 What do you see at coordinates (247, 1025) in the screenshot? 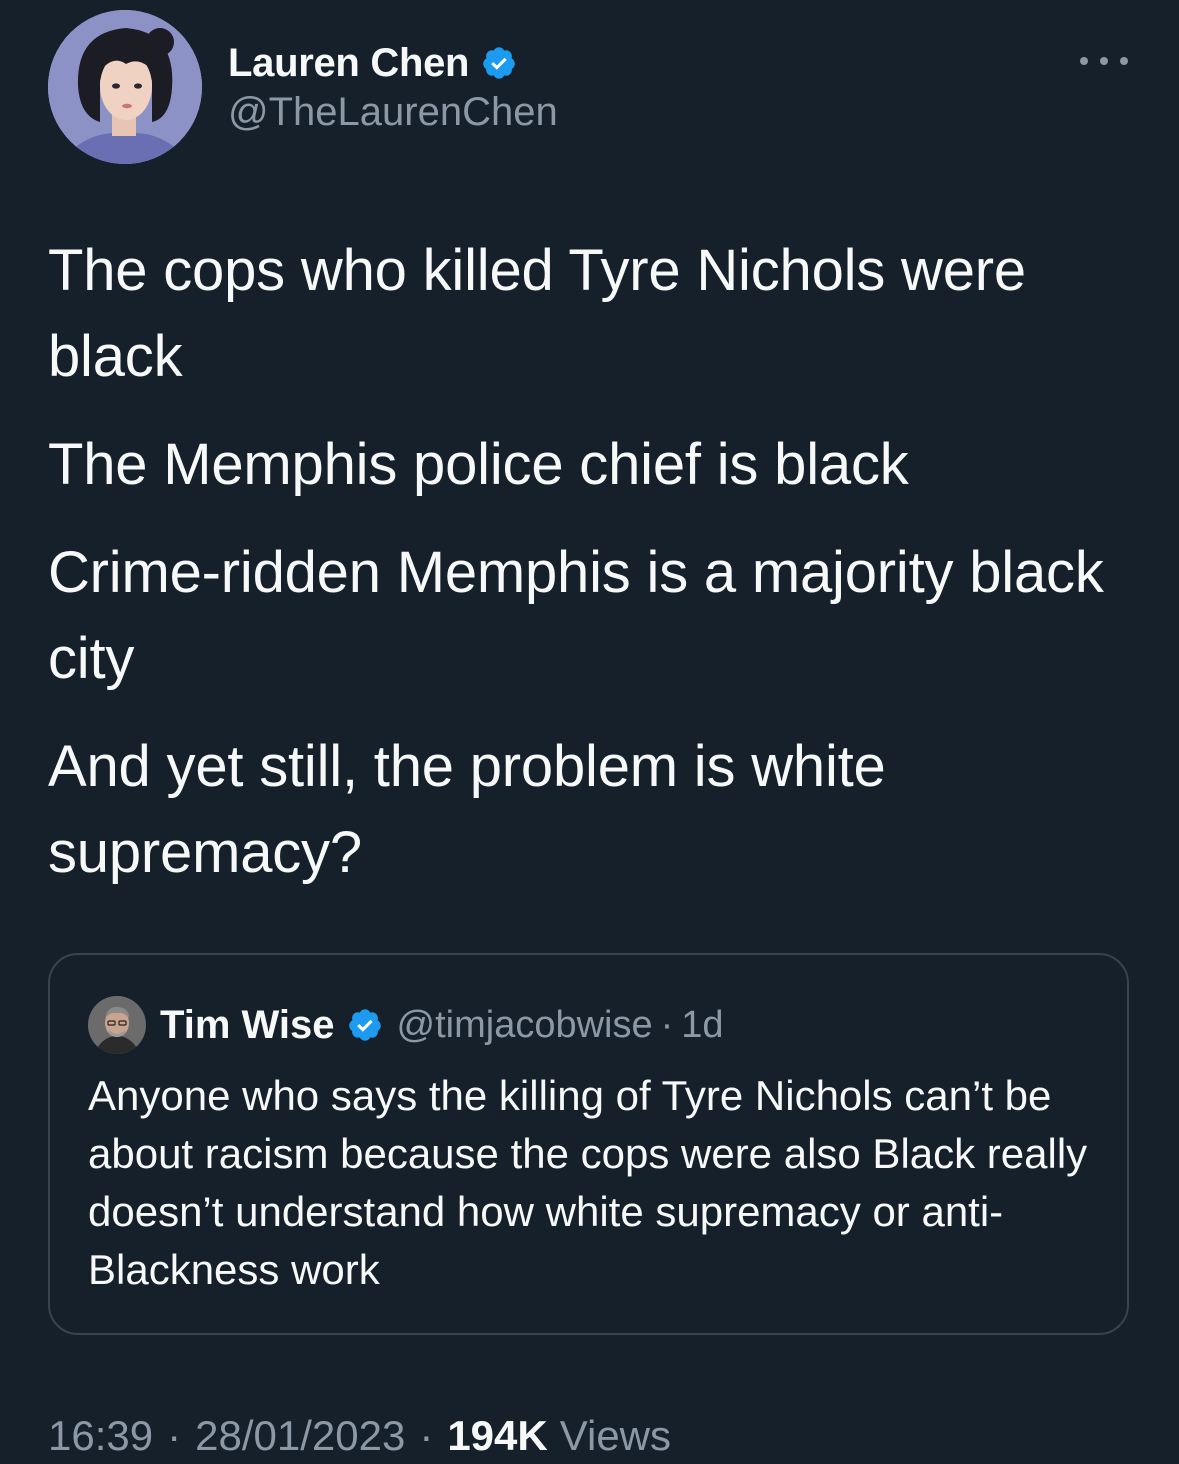
I see `quoted-author-name: Tim Wise` at bounding box center [247, 1025].